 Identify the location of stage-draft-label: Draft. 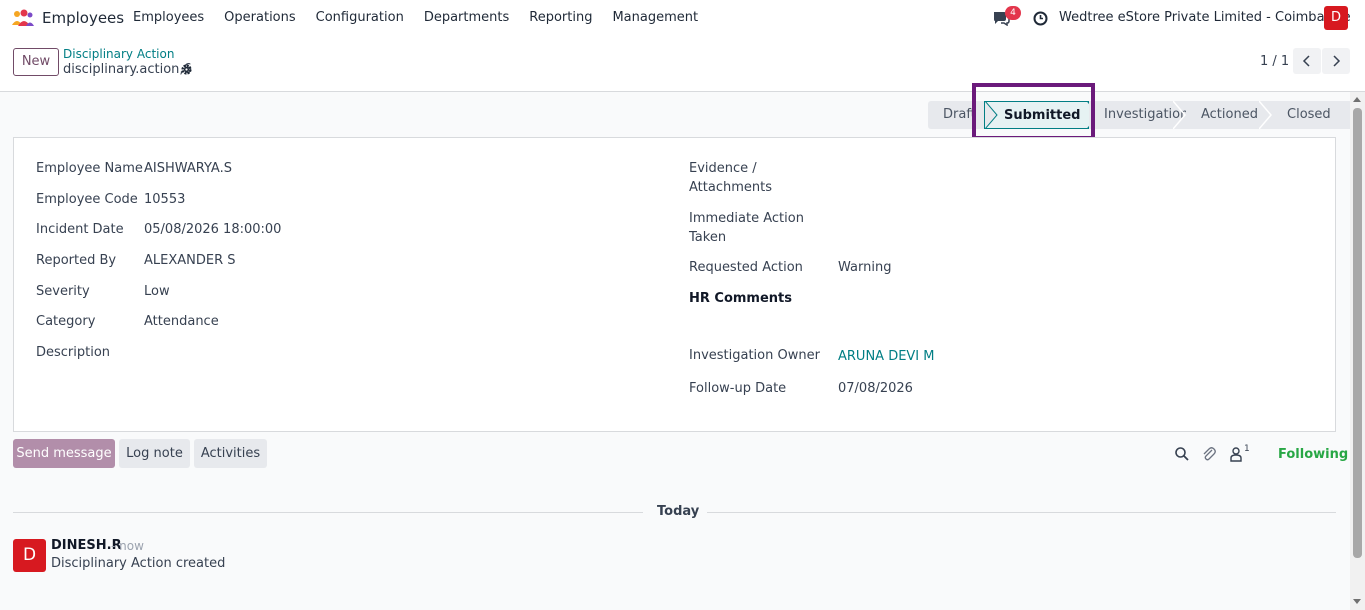
(959, 114).